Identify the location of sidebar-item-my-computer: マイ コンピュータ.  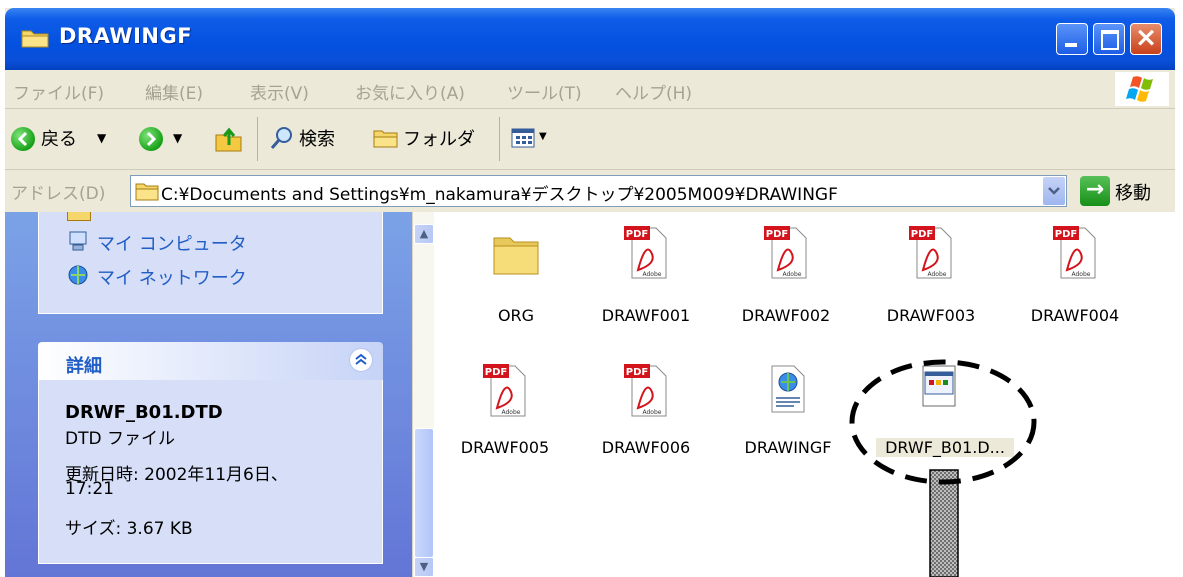
(172, 243).